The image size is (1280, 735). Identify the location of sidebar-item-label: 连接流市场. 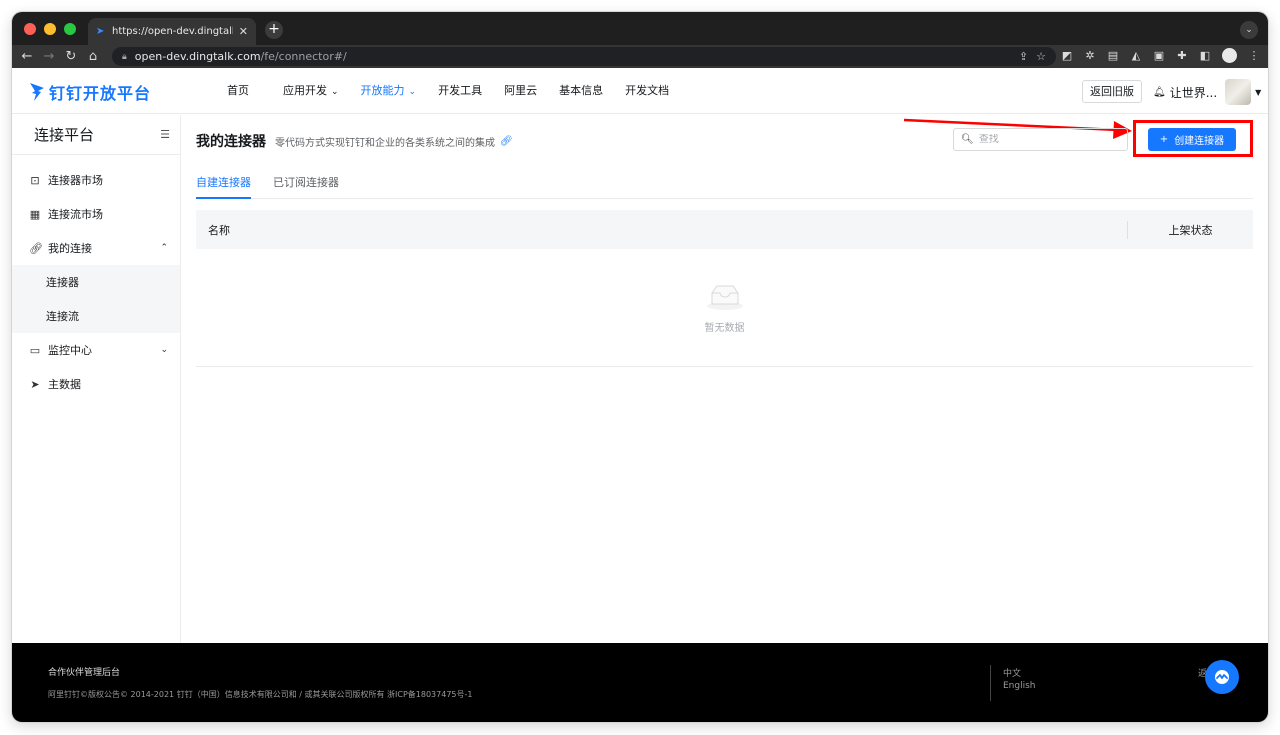
(75, 214).